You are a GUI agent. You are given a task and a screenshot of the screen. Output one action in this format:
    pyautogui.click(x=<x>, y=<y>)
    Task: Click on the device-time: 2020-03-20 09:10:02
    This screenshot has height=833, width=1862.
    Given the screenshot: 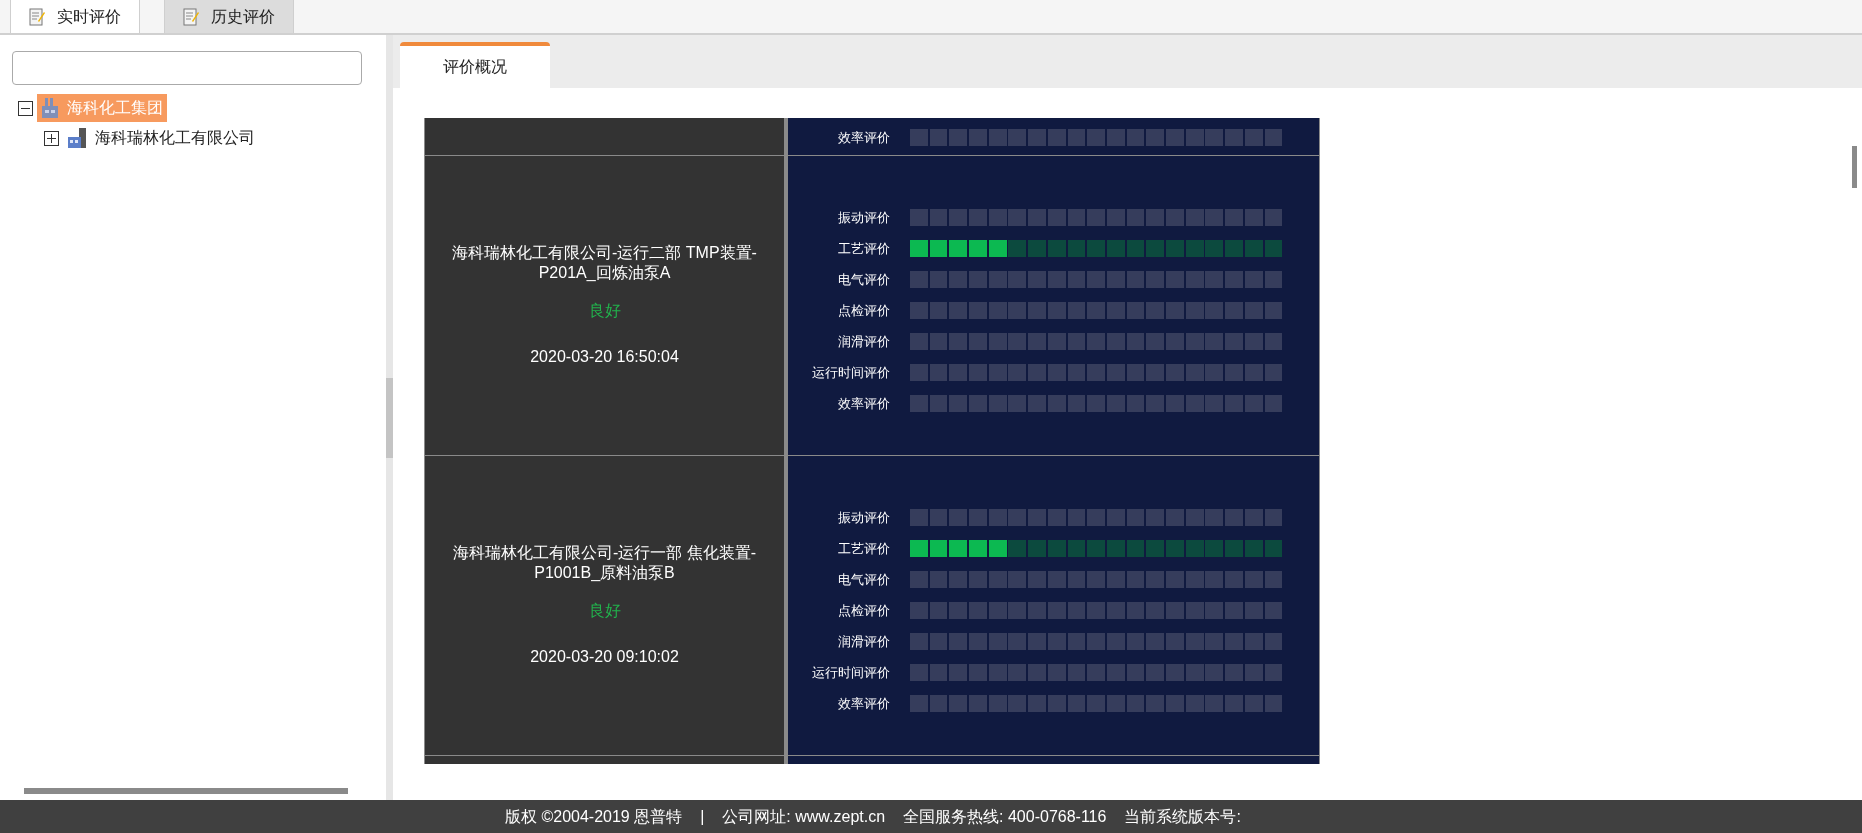 What is the action you would take?
    pyautogui.click(x=604, y=656)
    